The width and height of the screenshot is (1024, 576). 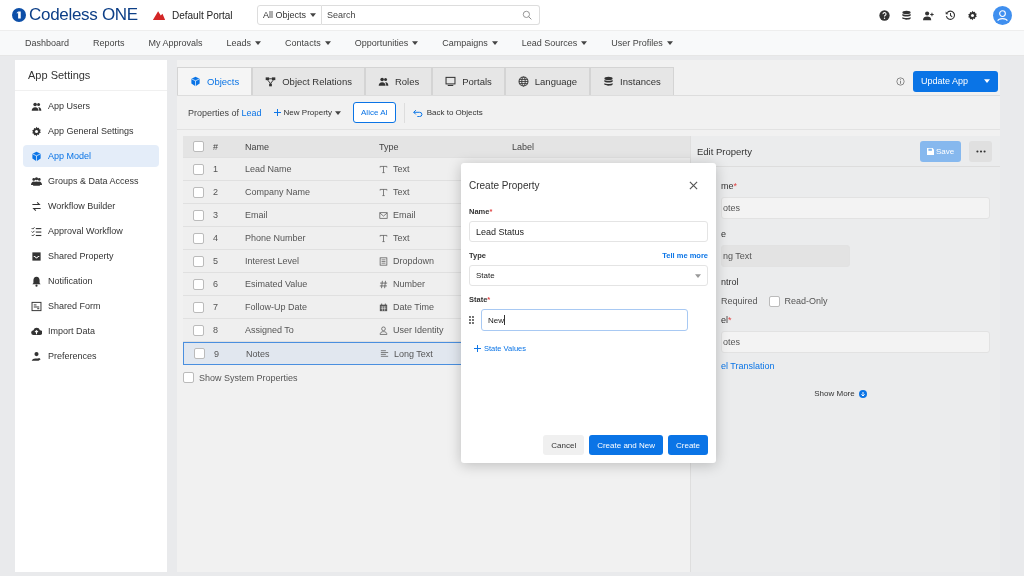 What do you see at coordinates (109, 43) in the screenshot?
I see `nav-item: Reports` at bounding box center [109, 43].